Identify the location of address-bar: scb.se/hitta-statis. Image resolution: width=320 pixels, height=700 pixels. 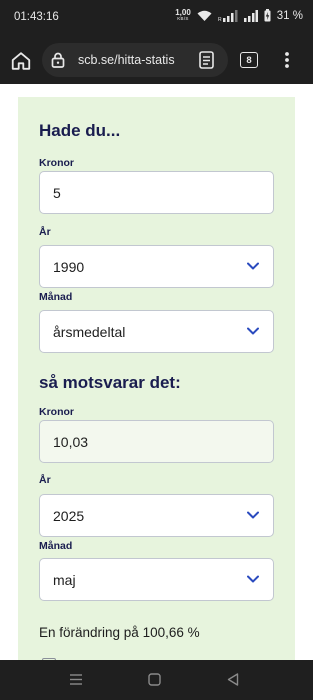
(135, 60).